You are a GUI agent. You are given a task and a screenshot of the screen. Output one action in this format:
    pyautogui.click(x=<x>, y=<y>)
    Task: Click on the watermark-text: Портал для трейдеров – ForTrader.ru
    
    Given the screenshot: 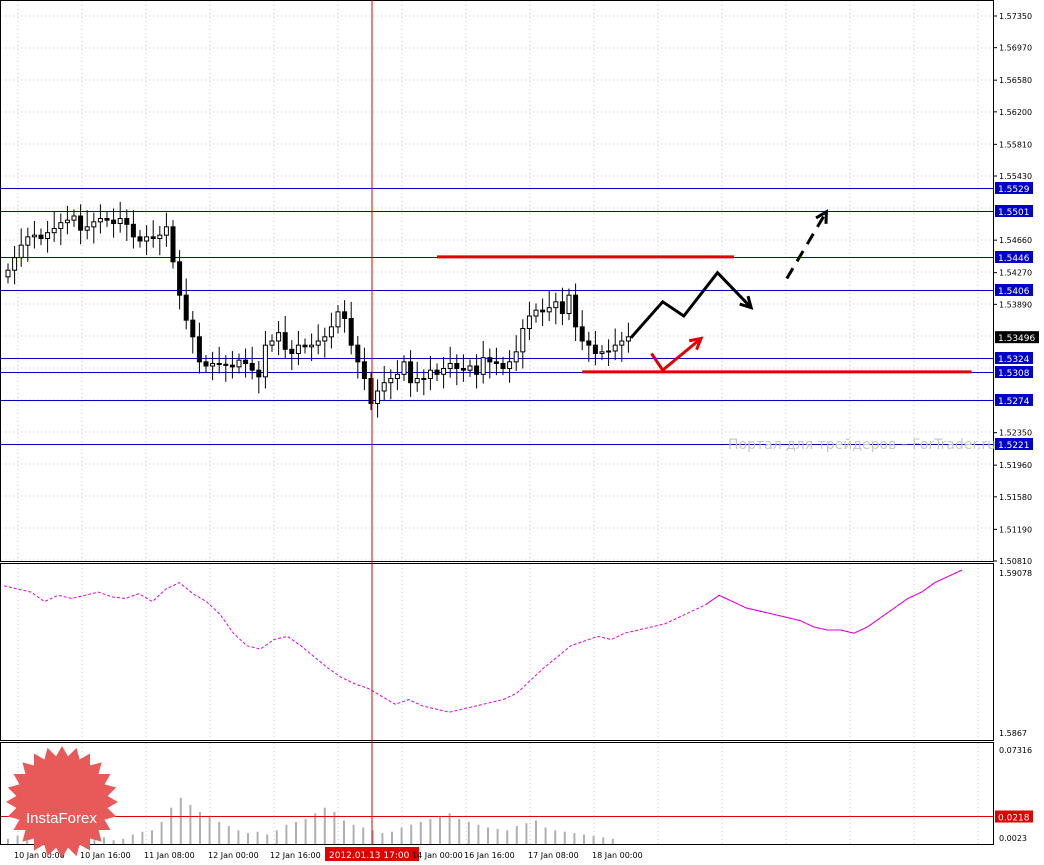 What is the action you would take?
    pyautogui.click(x=862, y=445)
    